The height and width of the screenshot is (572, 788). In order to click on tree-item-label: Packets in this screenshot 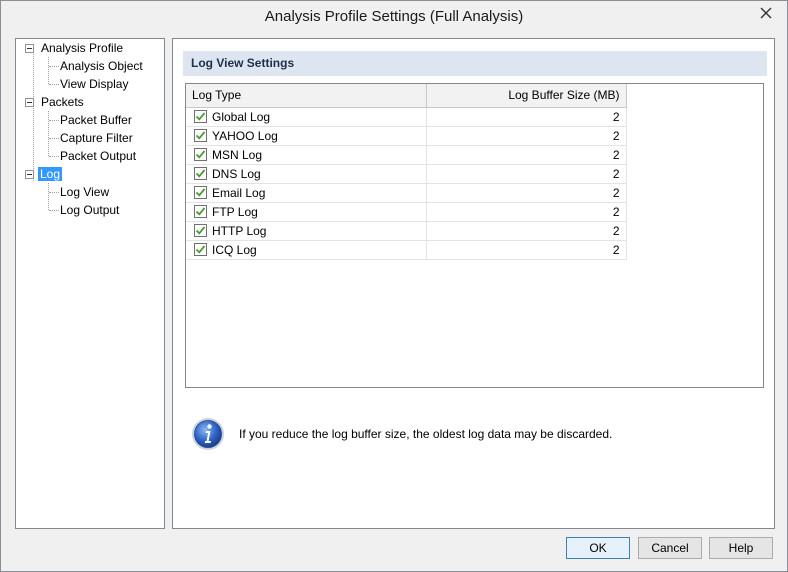, I will do `click(62, 102)`.